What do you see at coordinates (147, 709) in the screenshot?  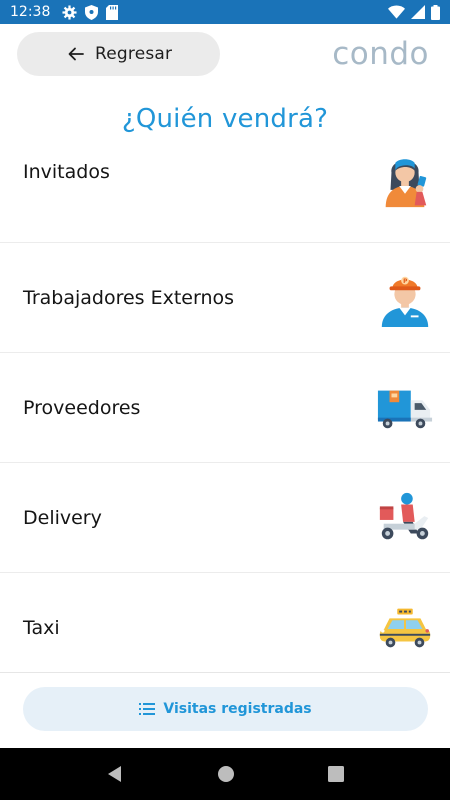 I see `list-icon` at bounding box center [147, 709].